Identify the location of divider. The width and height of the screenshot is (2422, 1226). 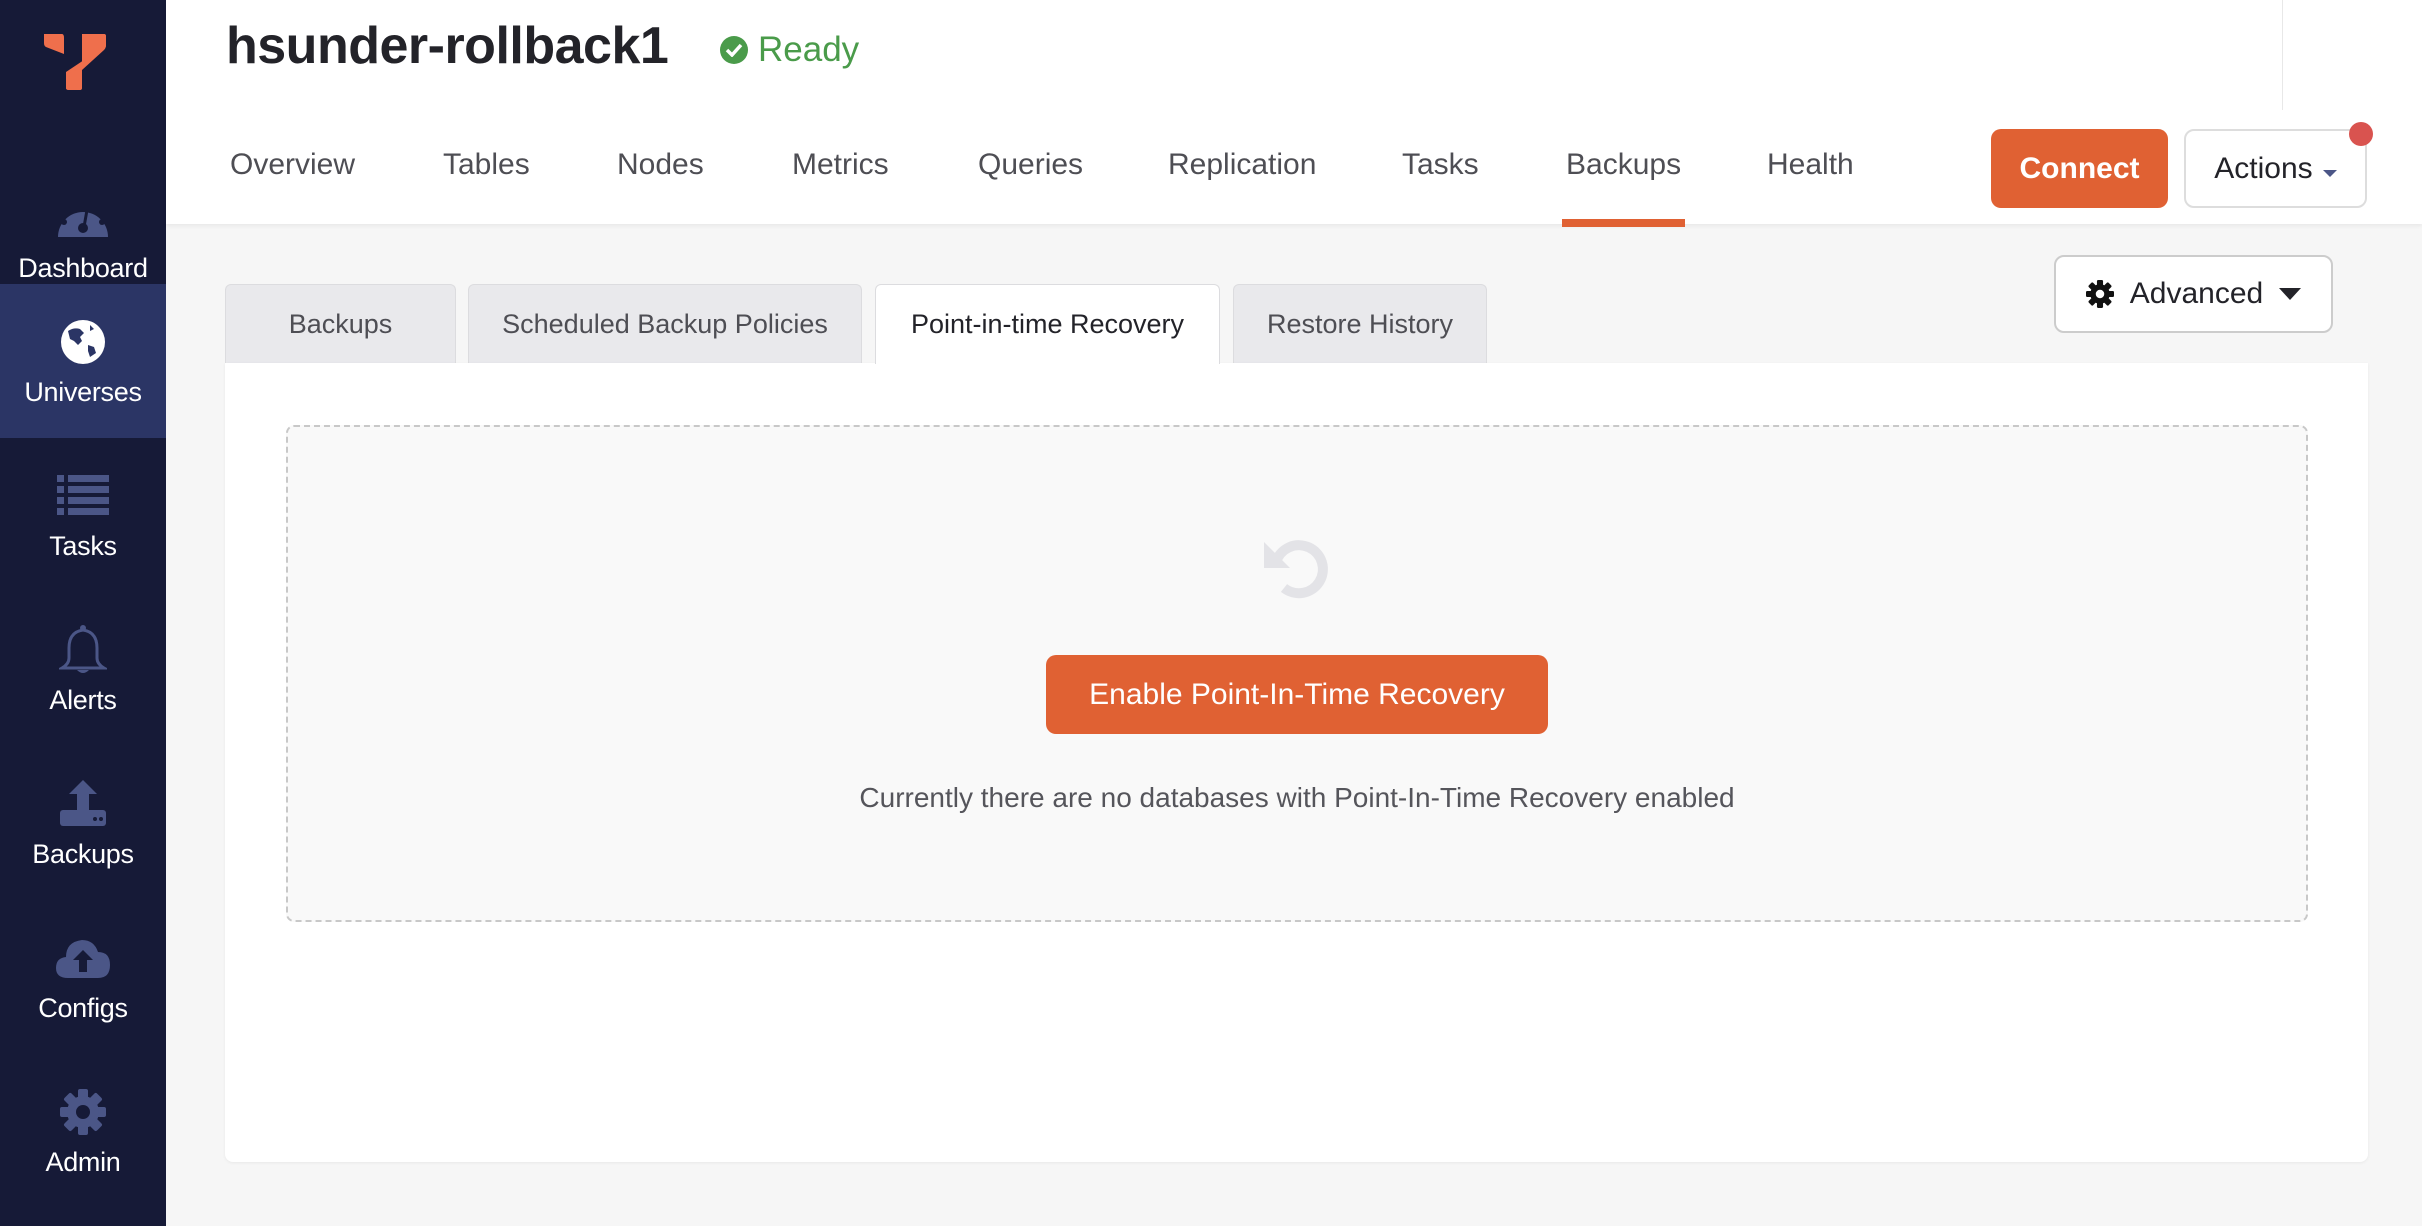
(2282, 55).